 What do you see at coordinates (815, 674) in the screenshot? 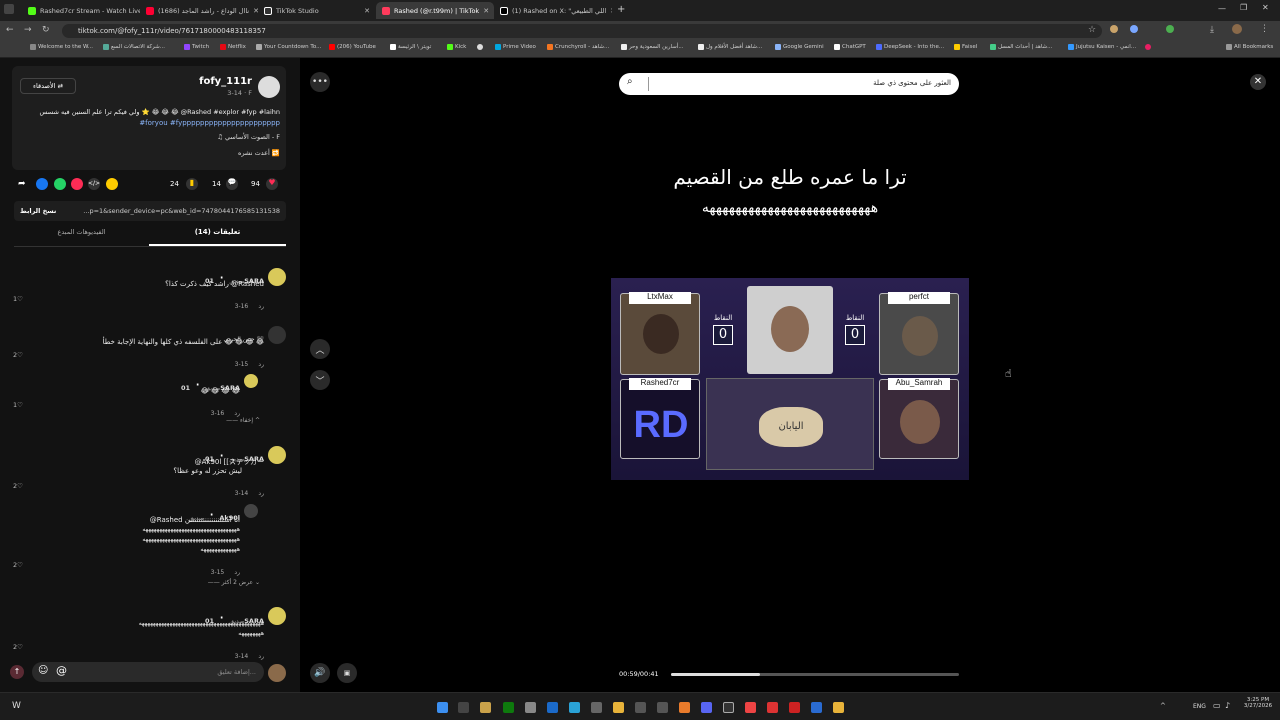
I see `video-progress-bar` at bounding box center [815, 674].